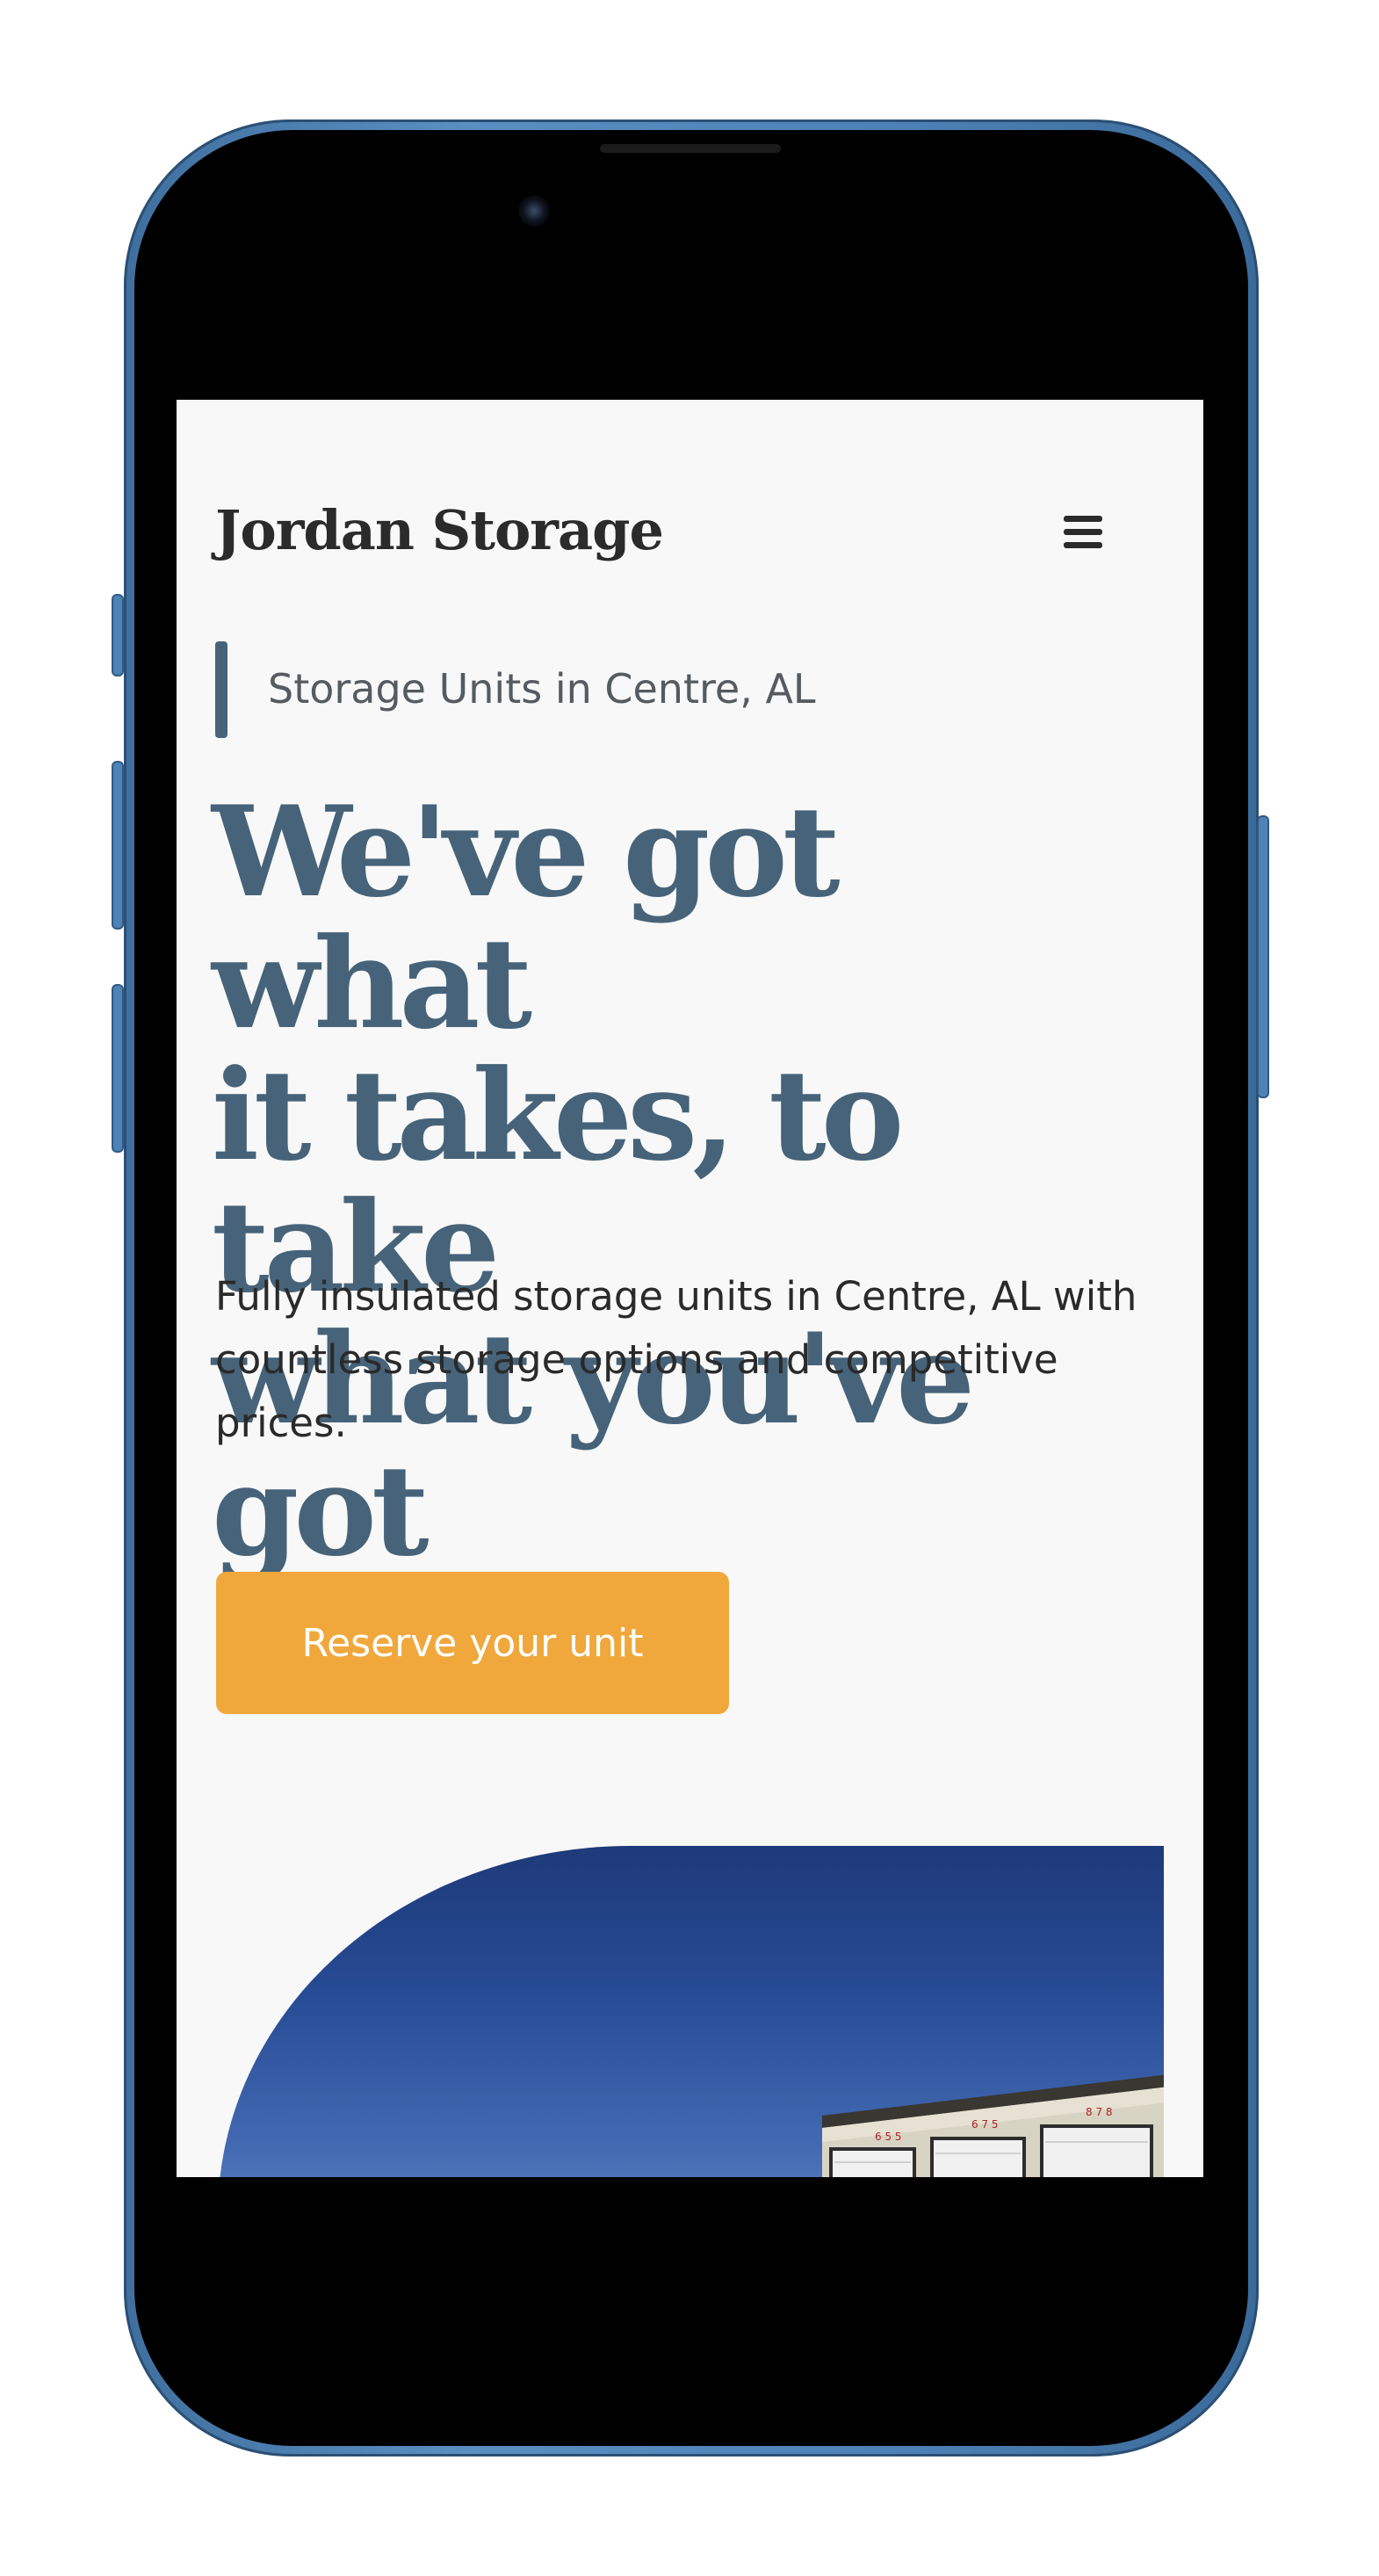 The height and width of the screenshot is (2576, 1379). Describe the element at coordinates (1099, 2112) in the screenshot. I see `svg-text: 8 7 8` at that location.